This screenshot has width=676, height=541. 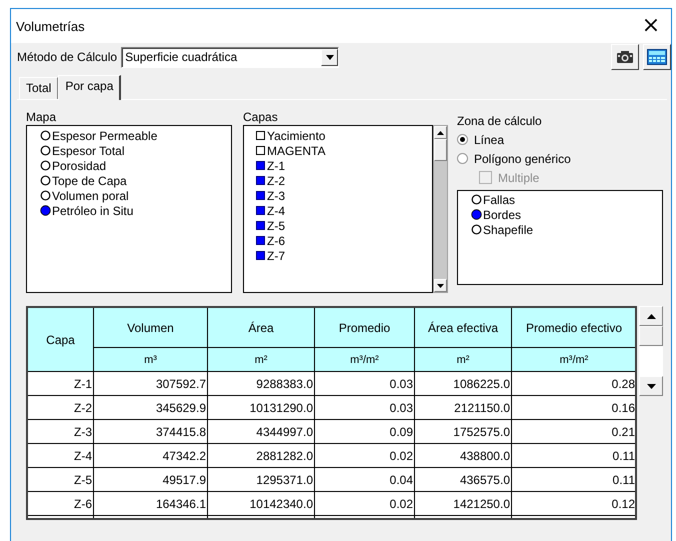 I want to click on table-cell: 164346.1, so click(x=151, y=504).